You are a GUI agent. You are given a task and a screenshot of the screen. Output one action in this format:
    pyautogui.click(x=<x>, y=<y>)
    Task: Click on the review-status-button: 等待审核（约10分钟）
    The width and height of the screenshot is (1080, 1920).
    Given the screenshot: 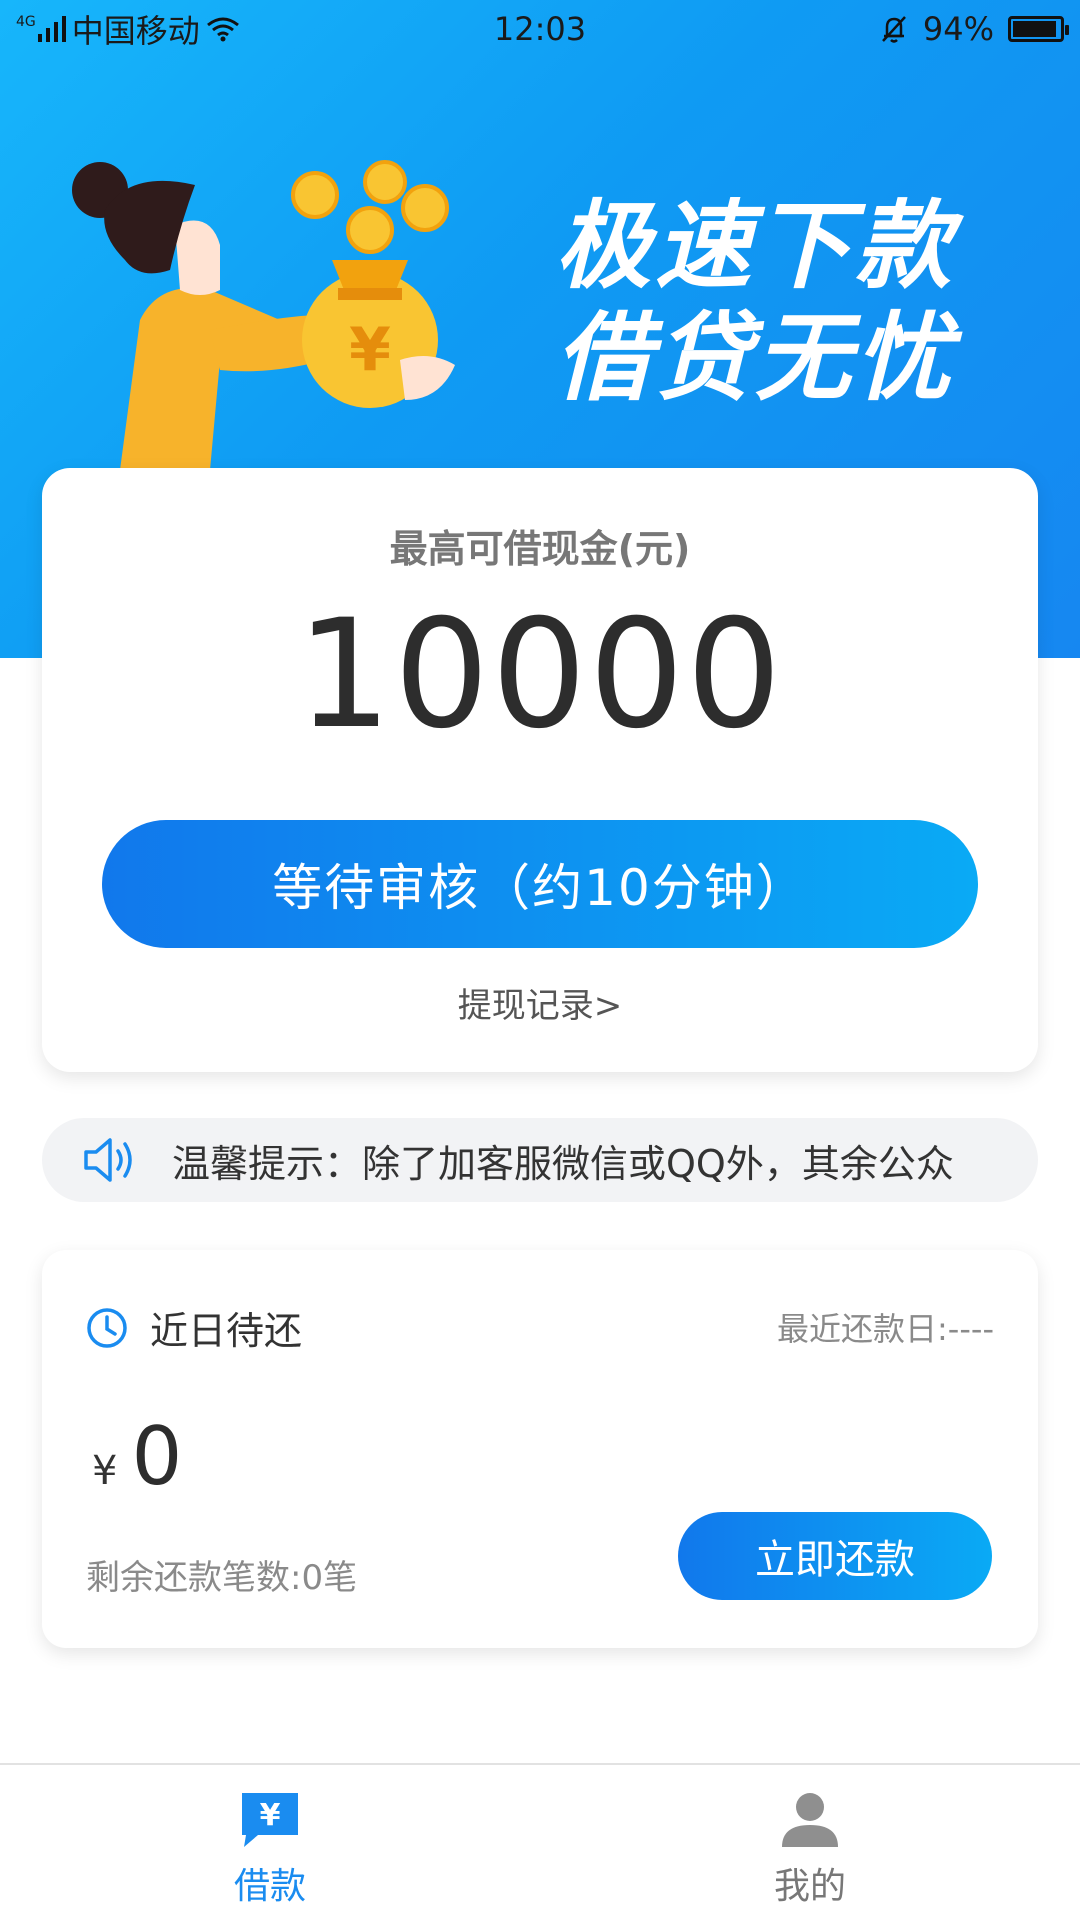 What is the action you would take?
    pyautogui.click(x=540, y=884)
    